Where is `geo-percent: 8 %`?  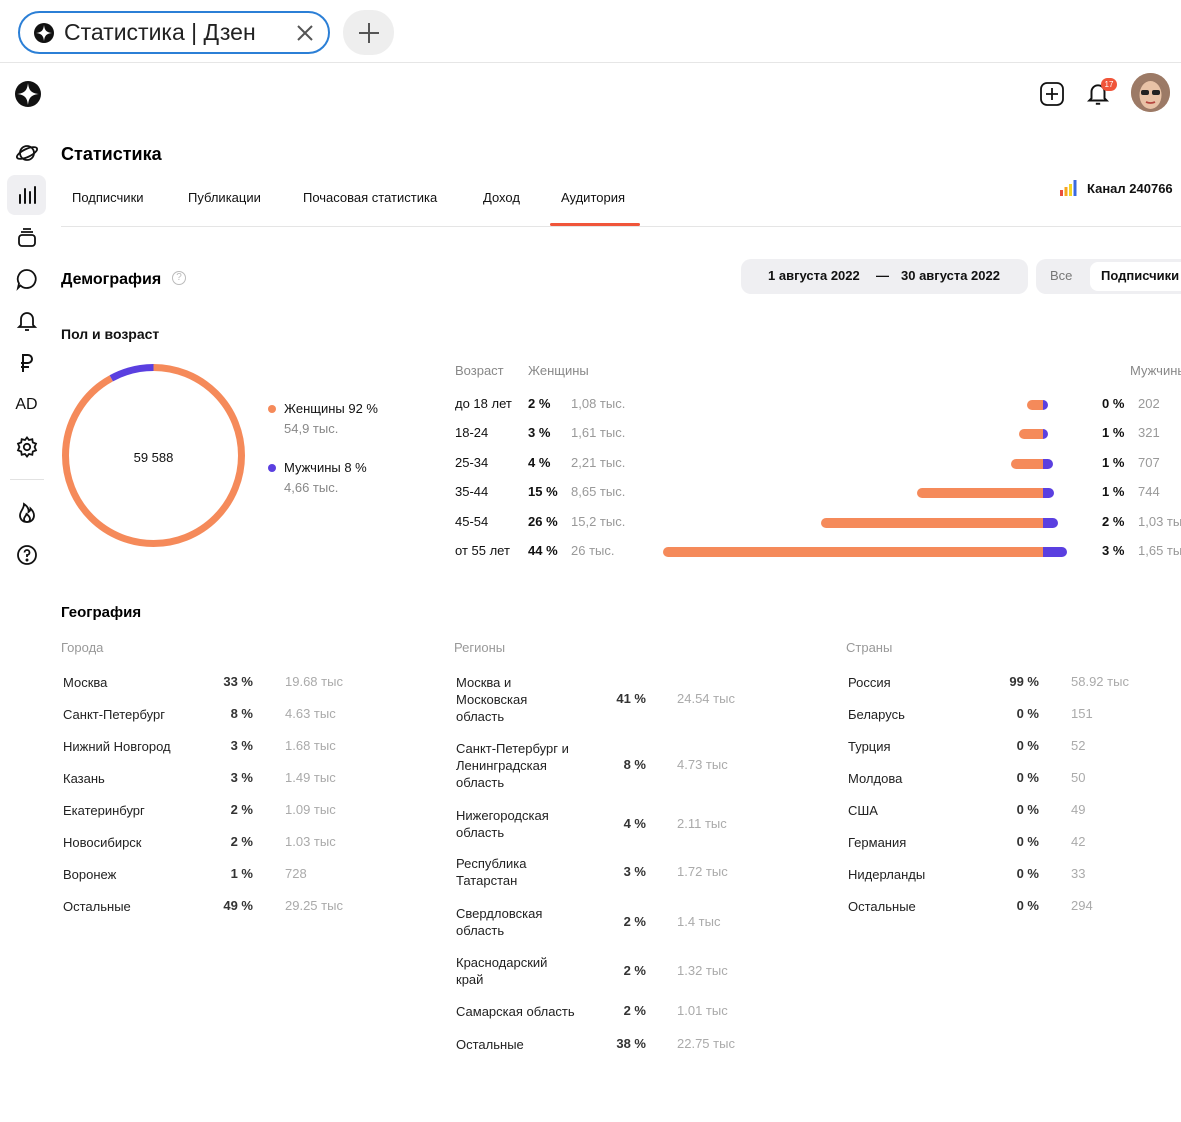 geo-percent: 8 % is located at coordinates (241, 713).